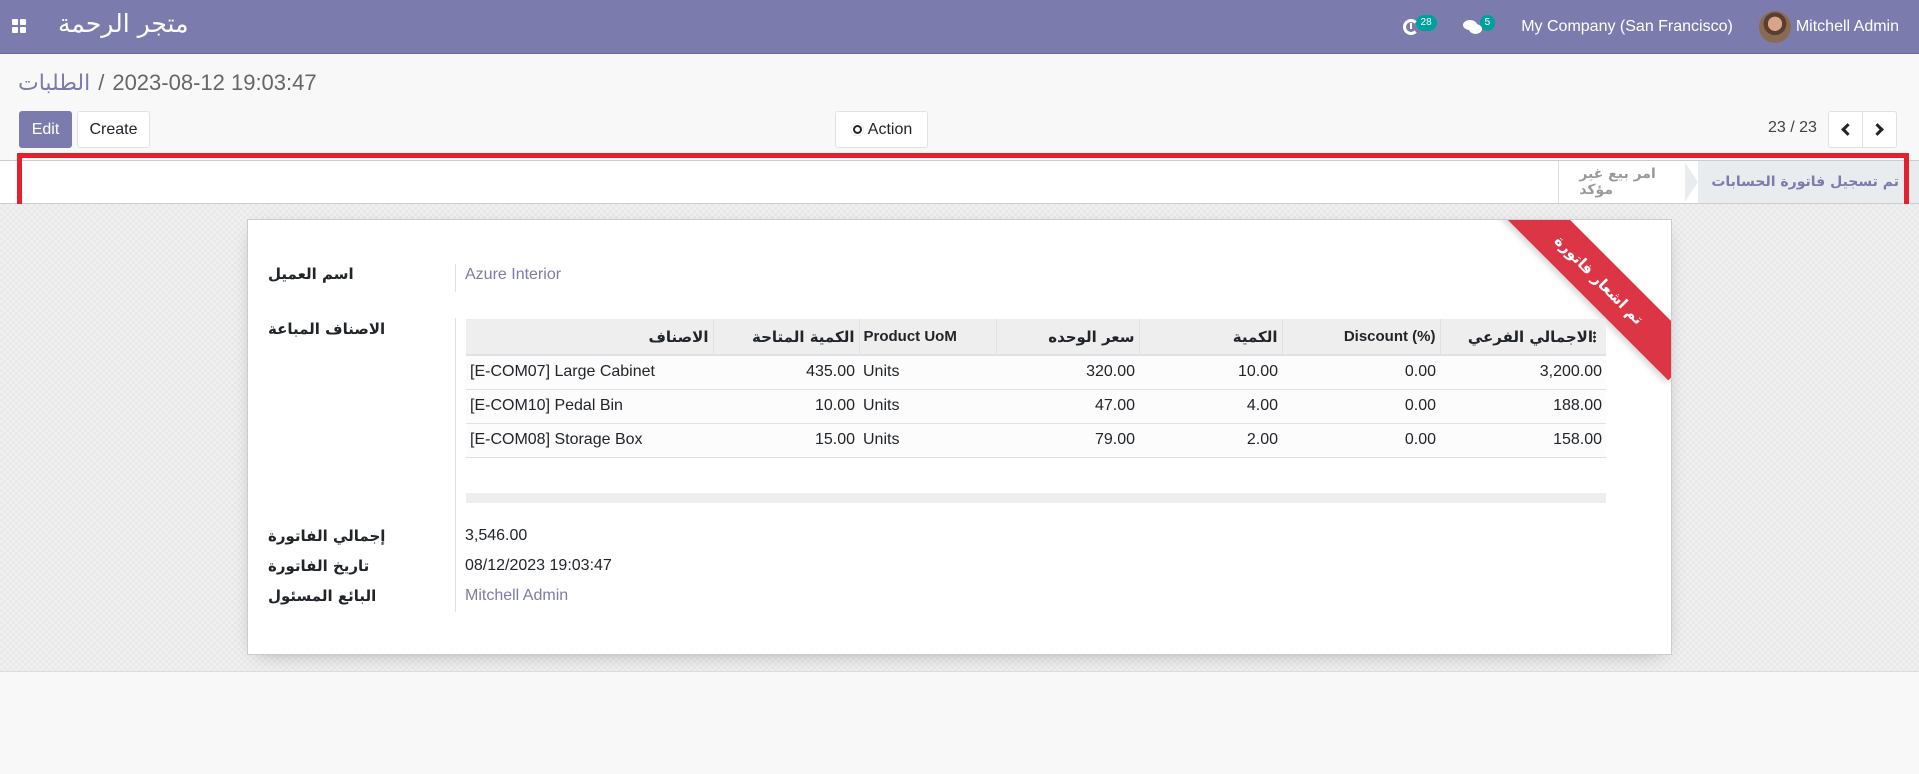  I want to click on breadcrumb: الطلبات / 2023-08-12 19:03:47, so click(167, 83).